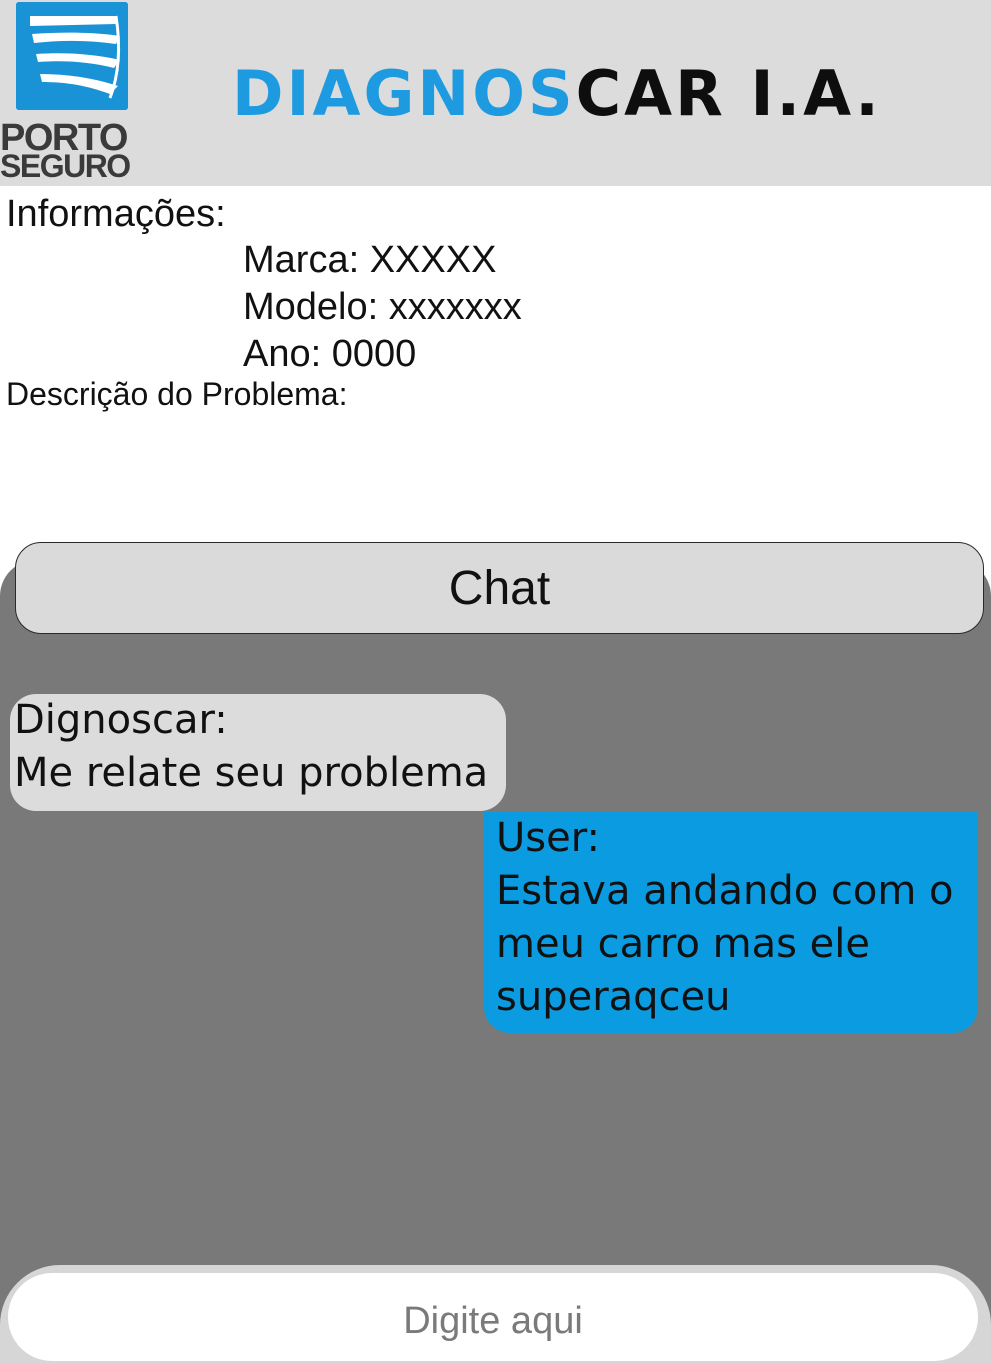  I want to click on chat-header: Chat, so click(499, 588).